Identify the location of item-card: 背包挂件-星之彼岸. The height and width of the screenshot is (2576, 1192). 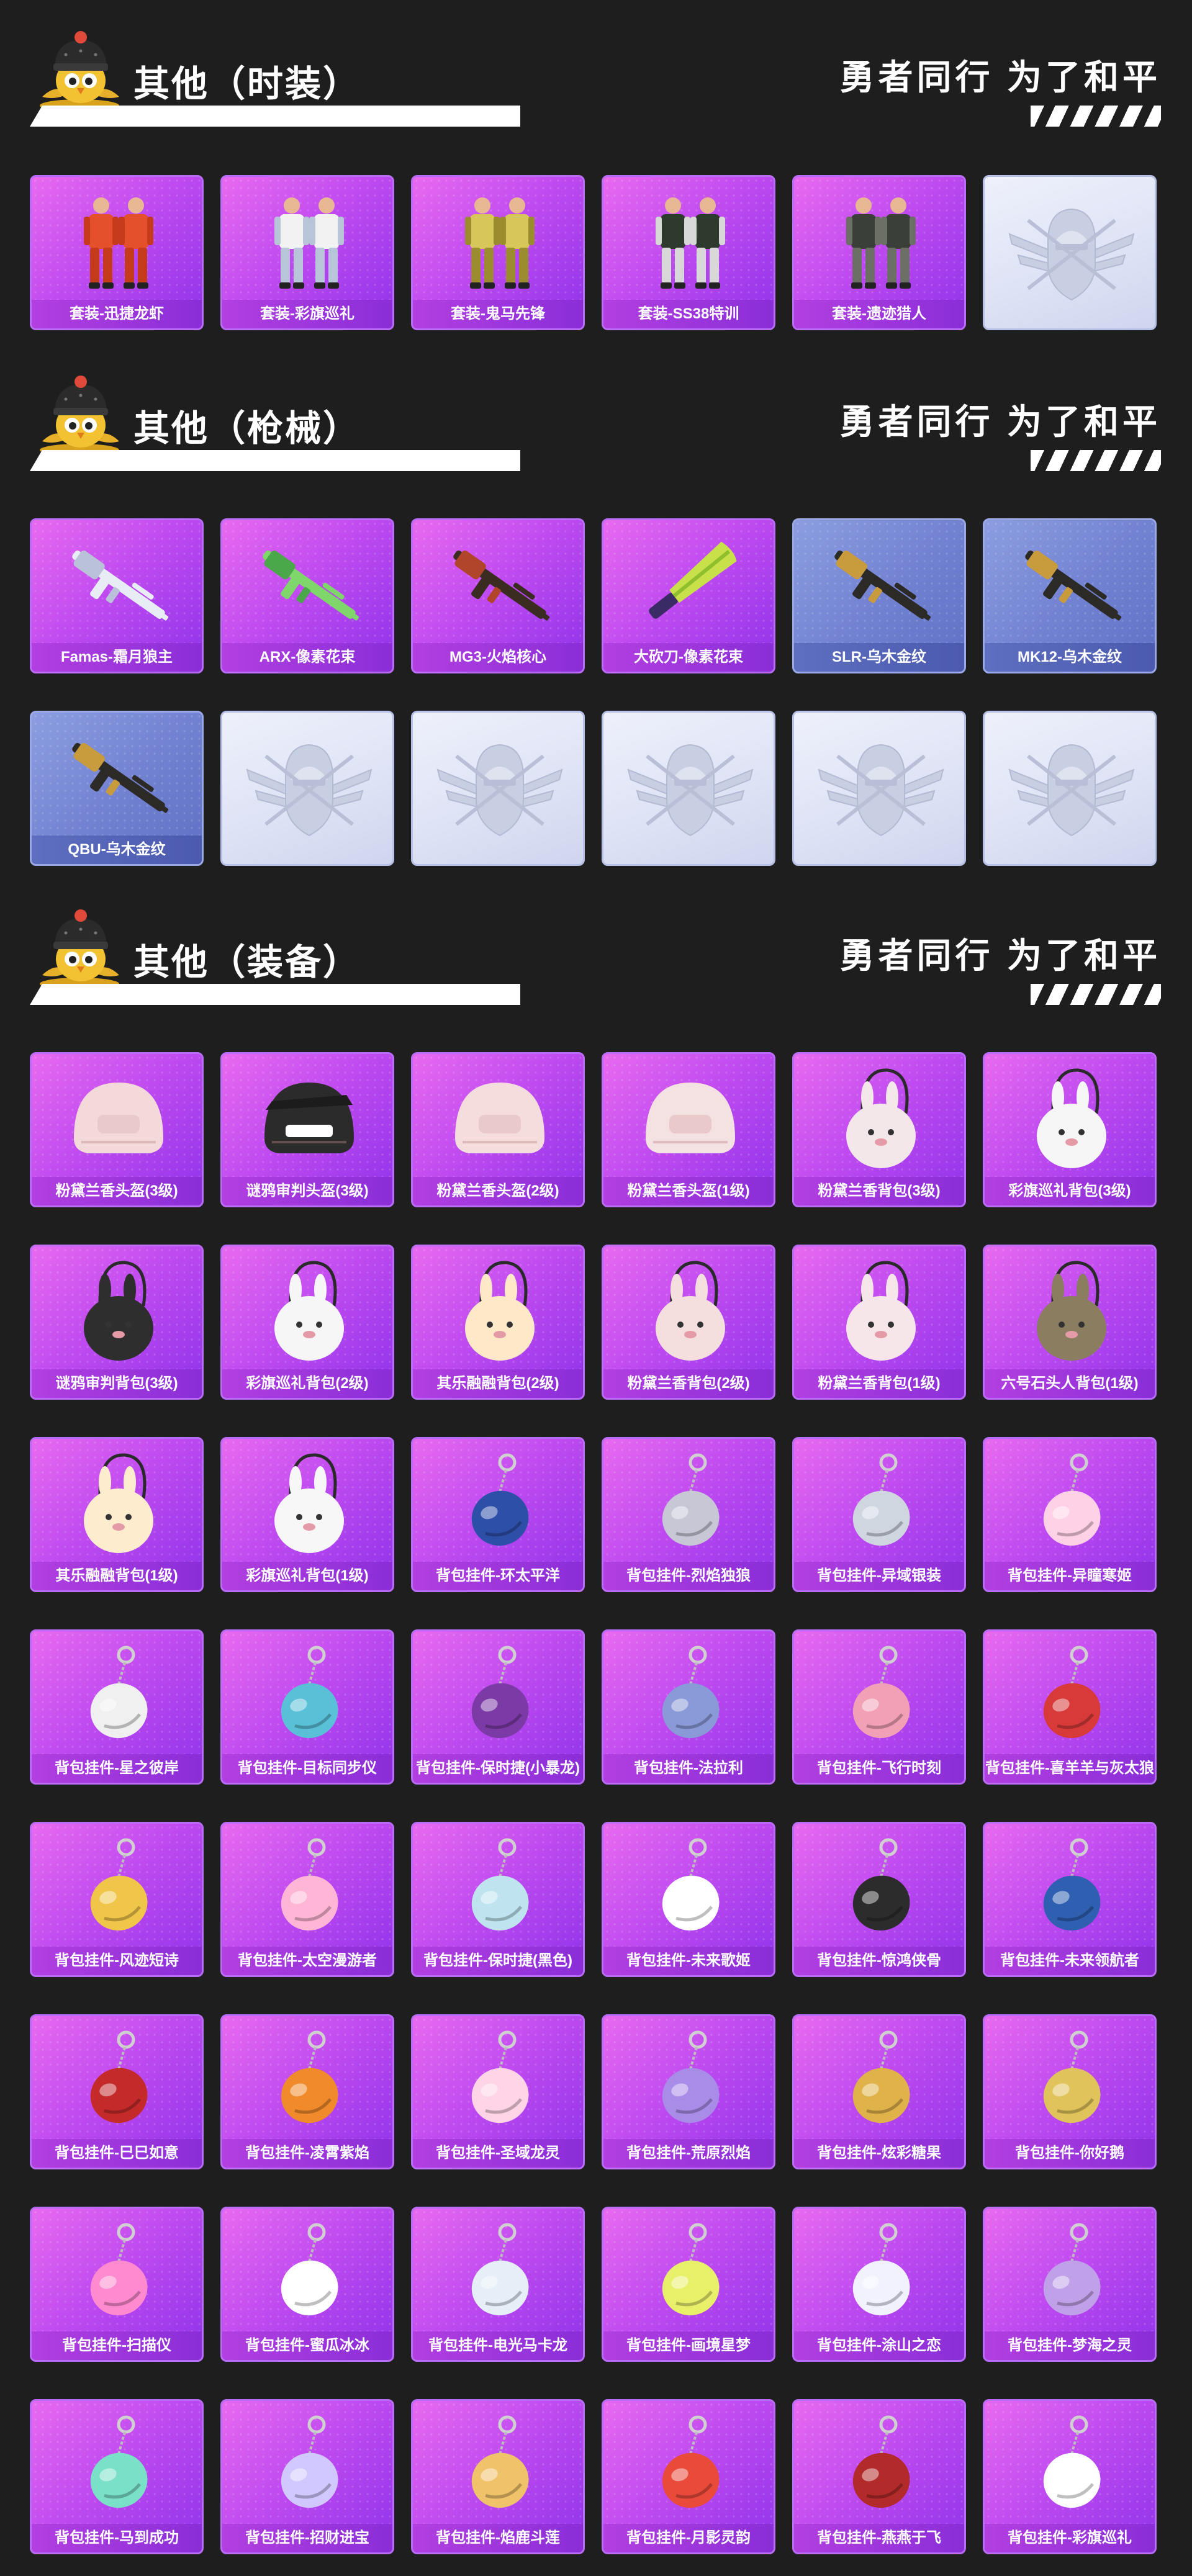
(117, 1707).